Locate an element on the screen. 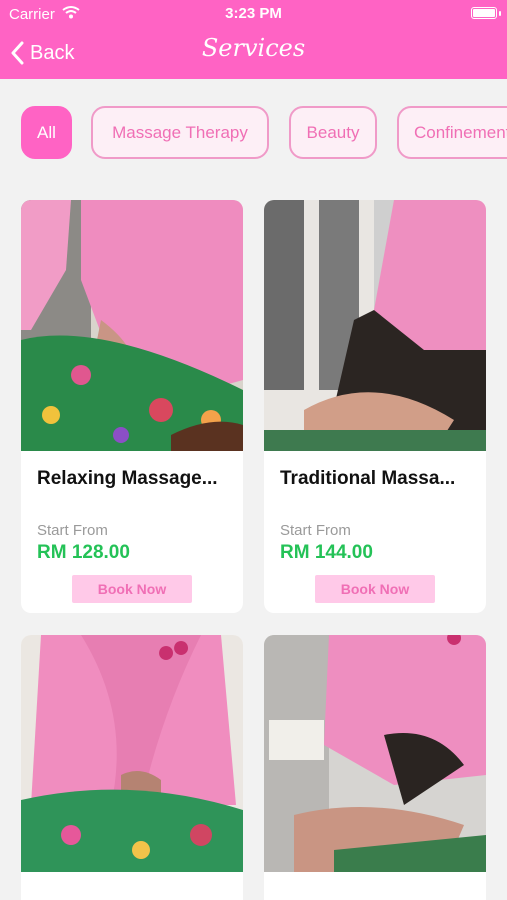 Image resolution: width=507 pixels, height=900 pixels. service-price: RM 128.00 is located at coordinates (83, 552).